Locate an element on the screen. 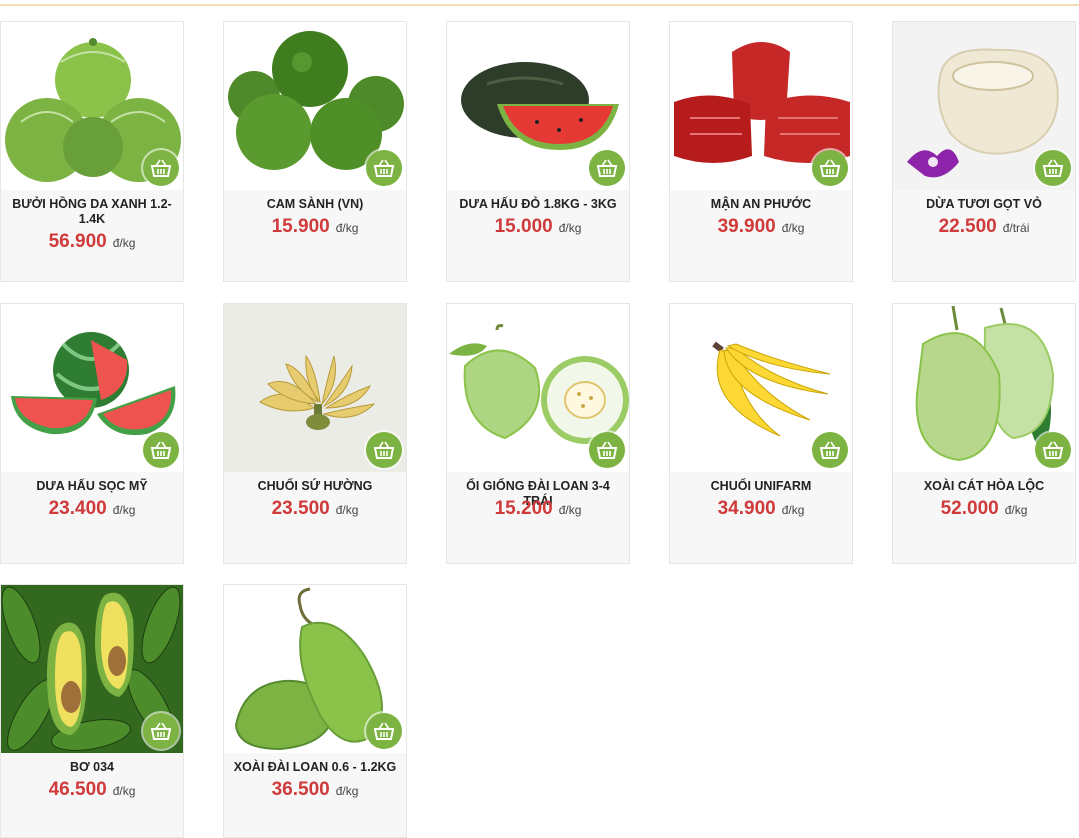 The width and height of the screenshot is (1079, 838). product-price: 23.500 is located at coordinates (300, 508).